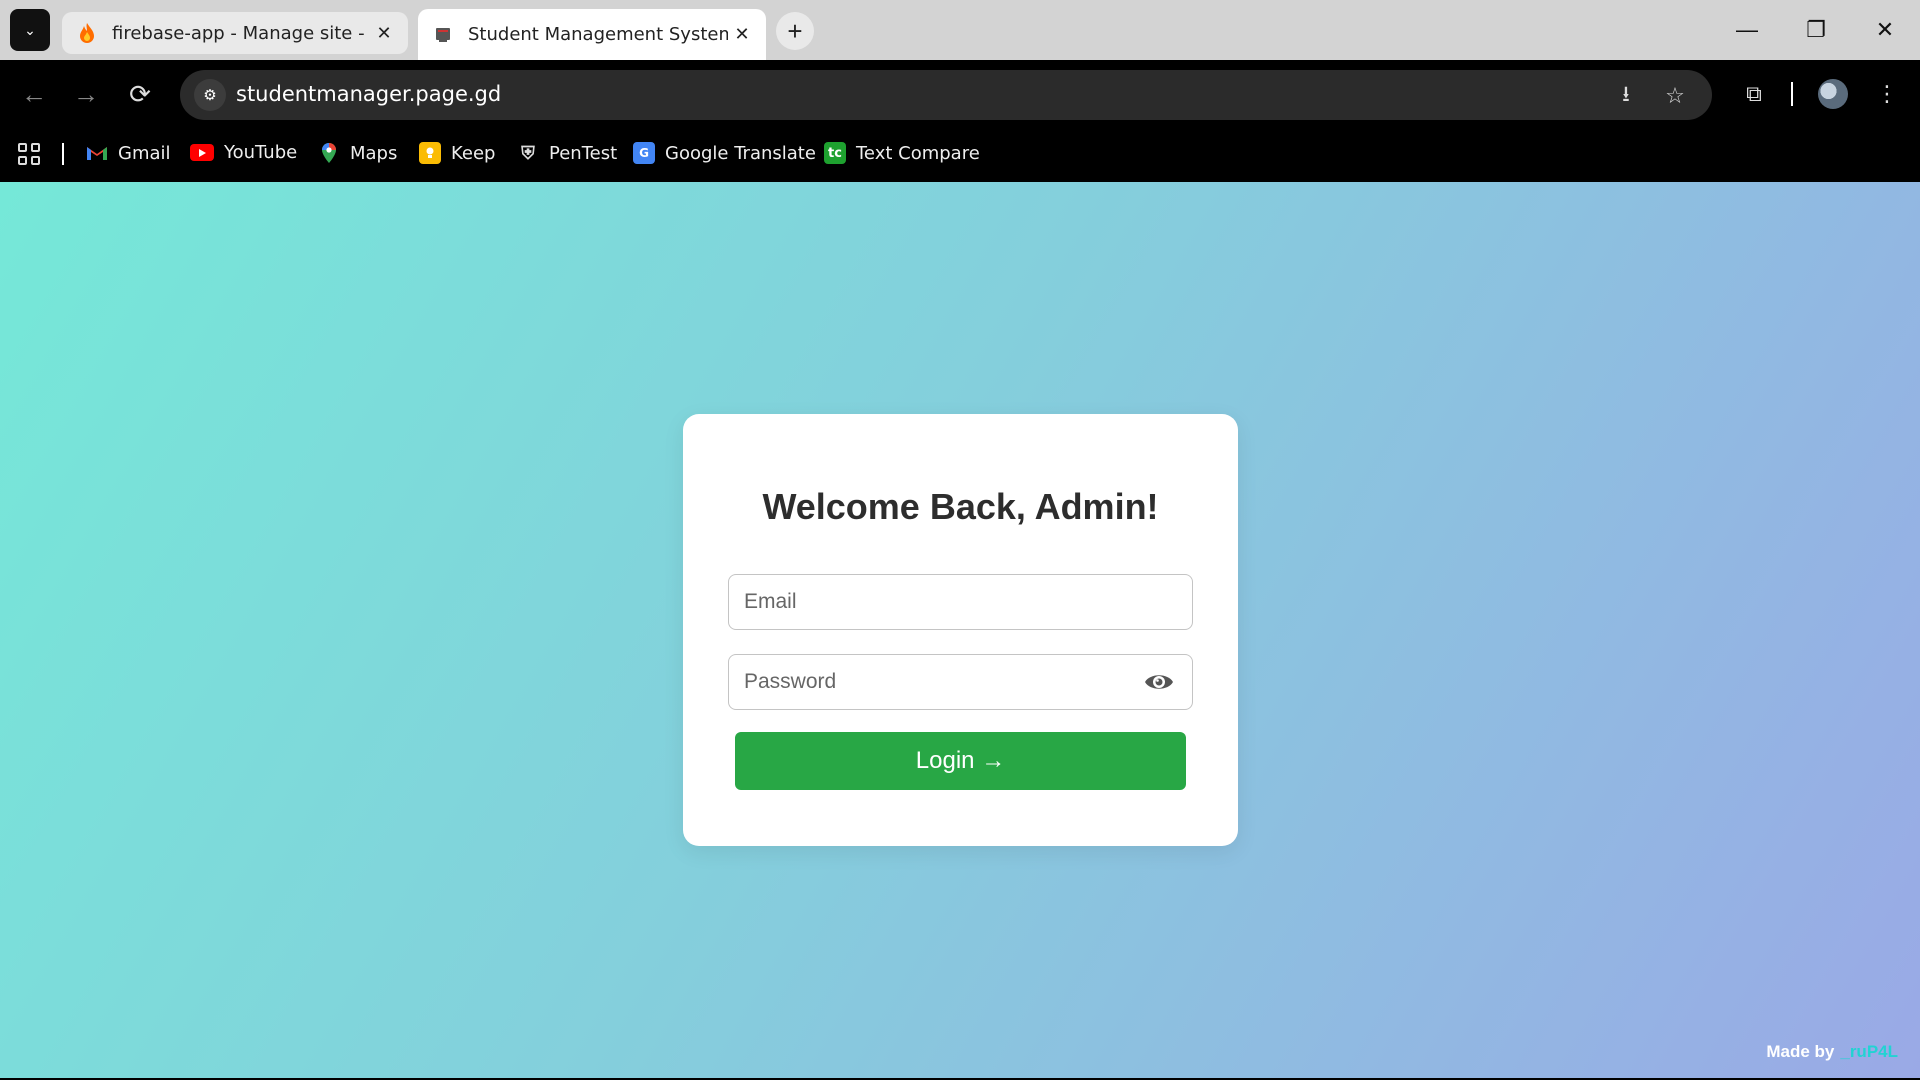 This screenshot has width=1920, height=1080. I want to click on bookmark-text-compare: tc Text Compare, so click(902, 153).